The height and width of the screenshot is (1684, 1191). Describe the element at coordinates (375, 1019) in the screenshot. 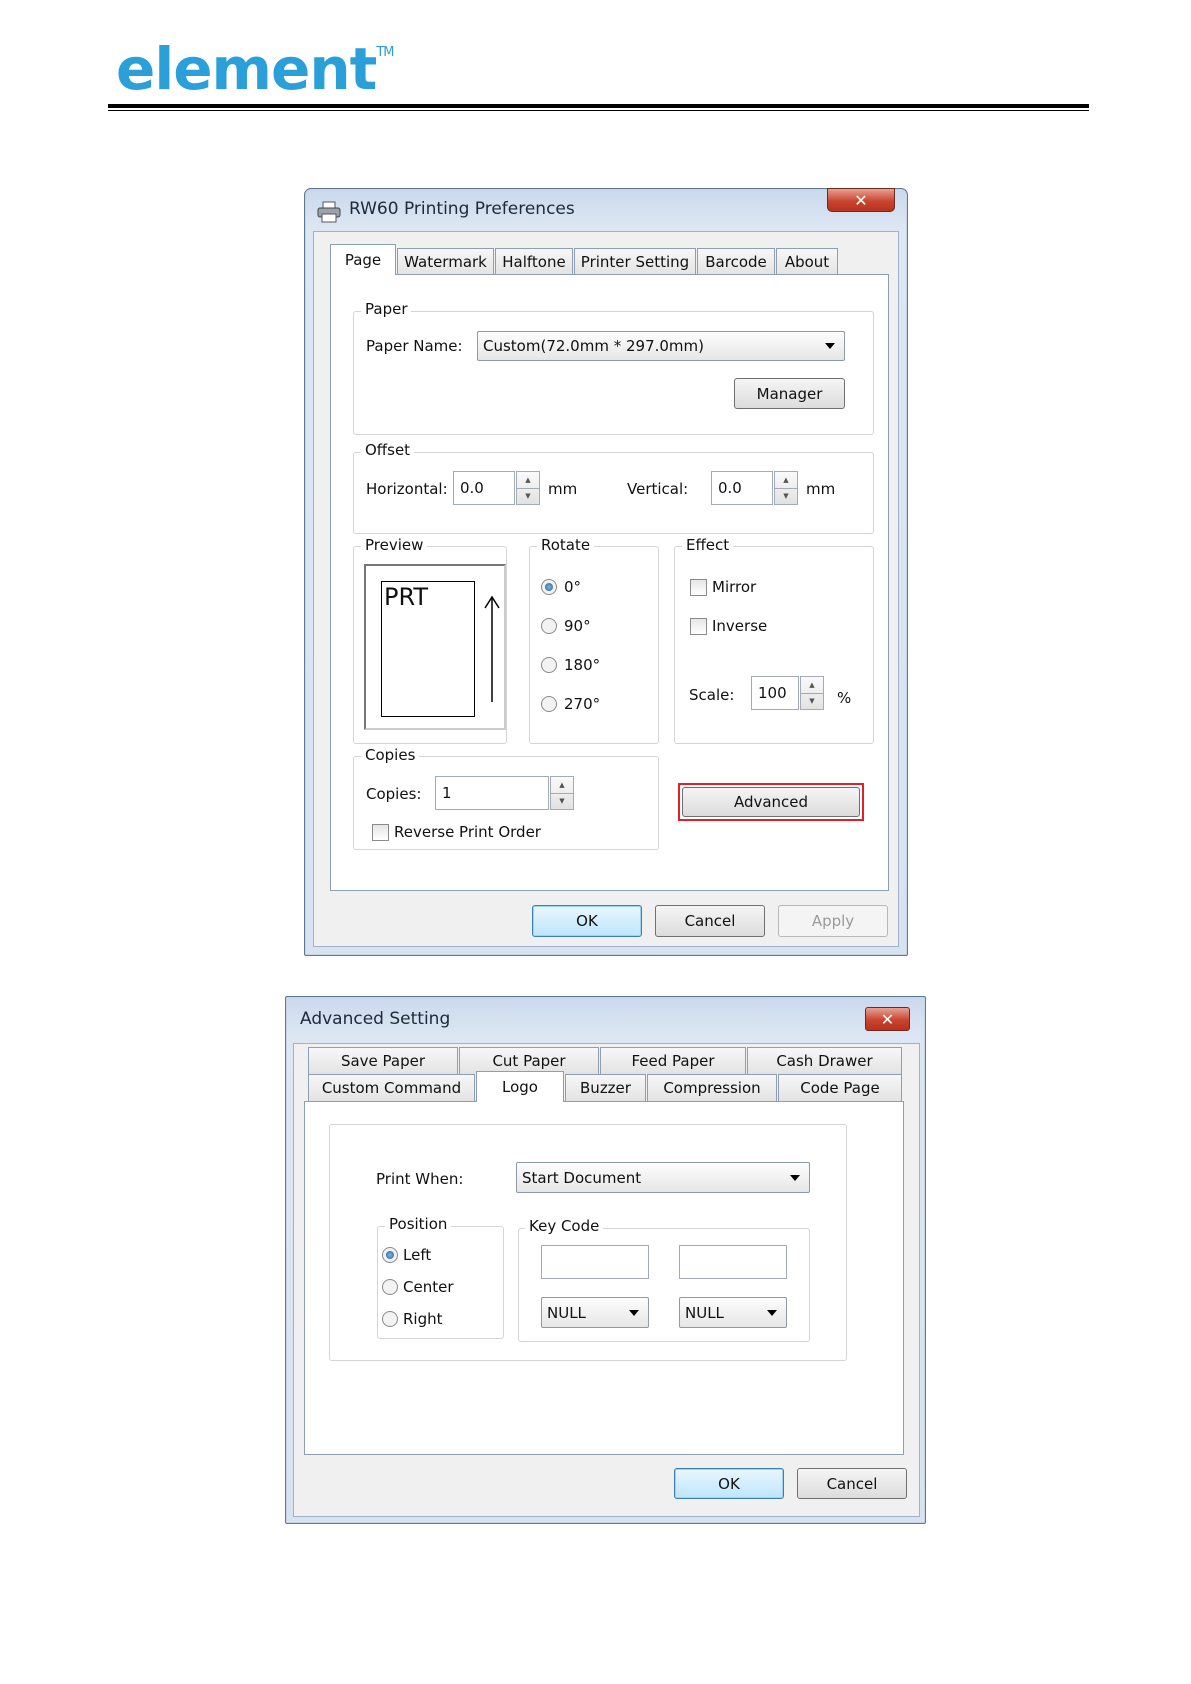

I see `window-title: Advanced Setting` at that location.